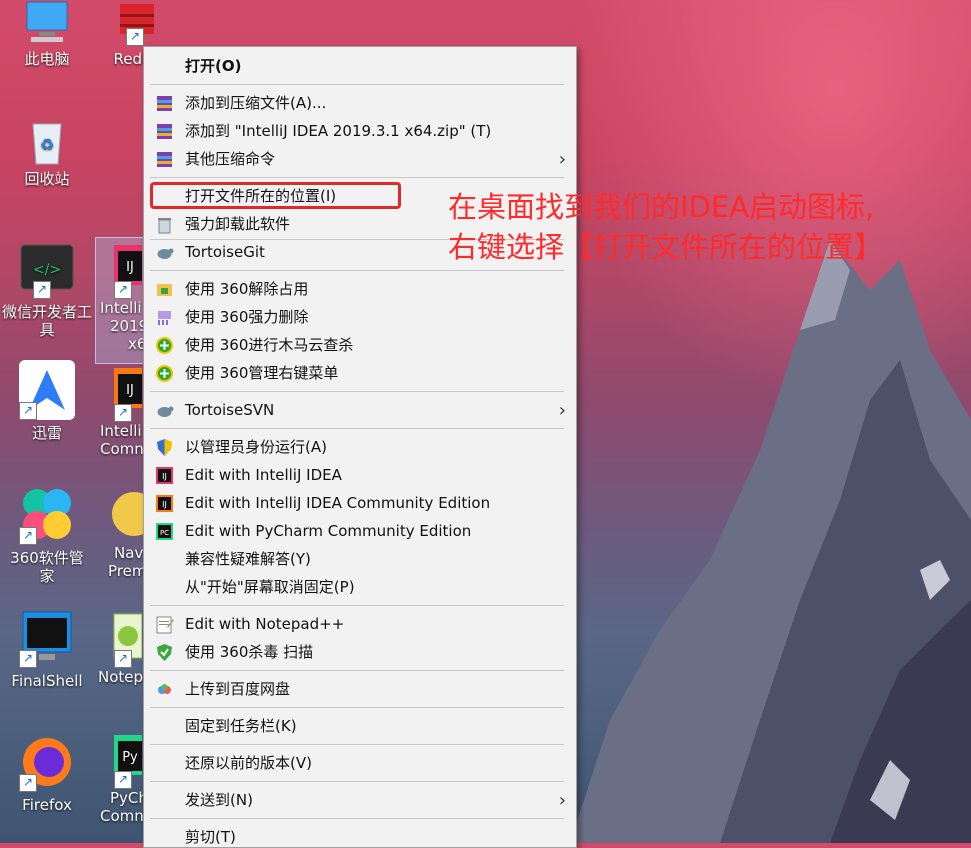 Image resolution: width=971 pixels, height=848 pixels. What do you see at coordinates (46, 433) in the screenshot?
I see `desktop-icon-label: 迅雷` at bounding box center [46, 433].